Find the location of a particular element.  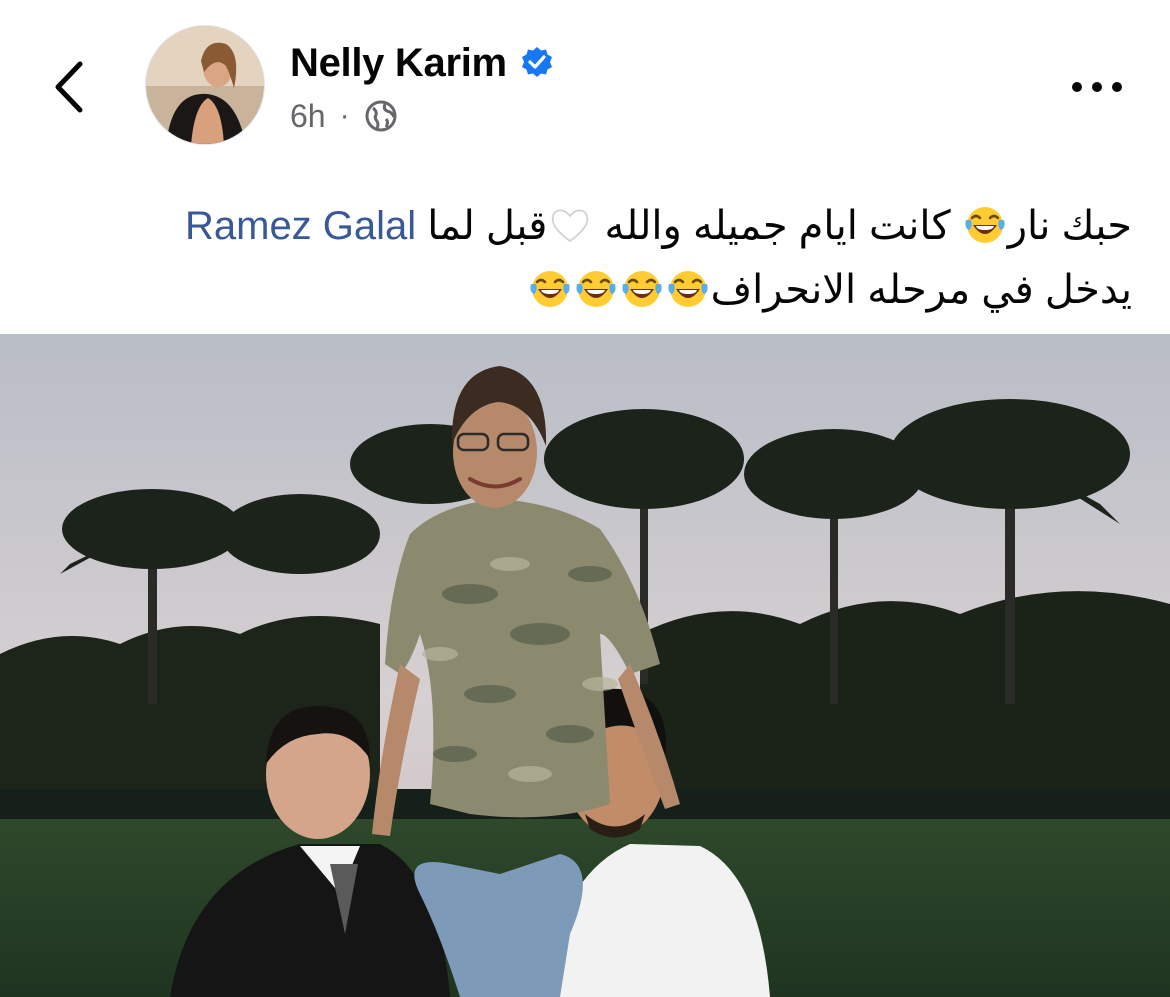

more-dots-icon is located at coordinates (1097, 87).